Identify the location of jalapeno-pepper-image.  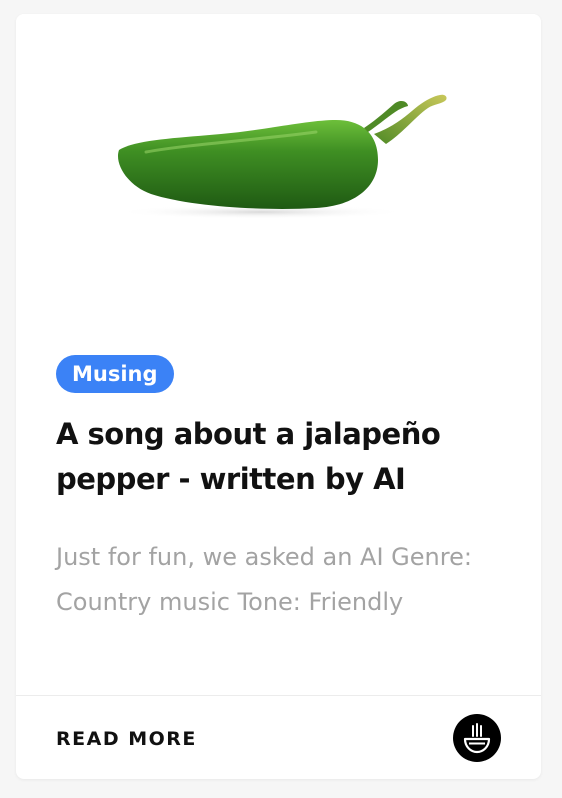
(281, 156).